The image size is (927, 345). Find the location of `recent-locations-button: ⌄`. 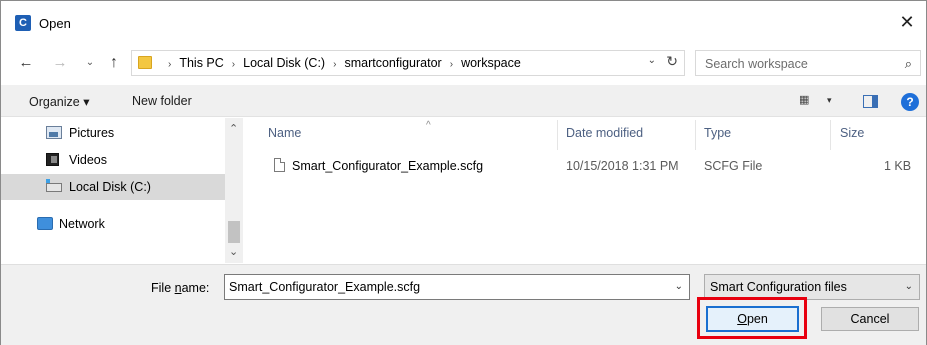

recent-locations-button: ⌄ is located at coordinates (90, 63).